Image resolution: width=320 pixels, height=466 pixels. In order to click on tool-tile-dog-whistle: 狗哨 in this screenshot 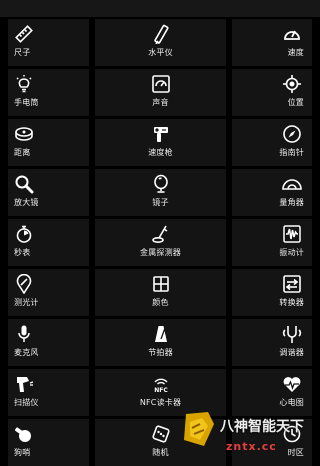, I will do `click(48, 442)`.